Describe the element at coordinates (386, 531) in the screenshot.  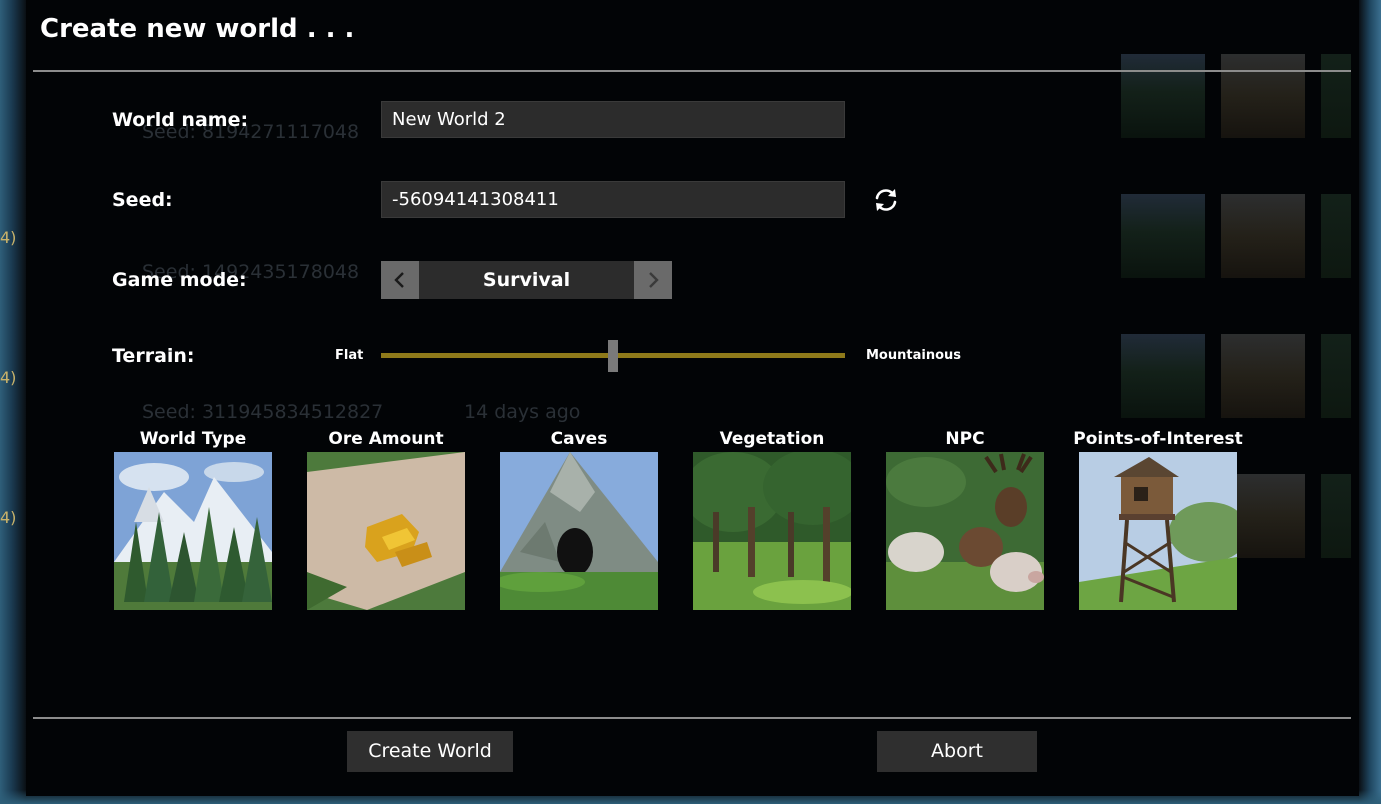
I see `gold-ore-image` at that location.